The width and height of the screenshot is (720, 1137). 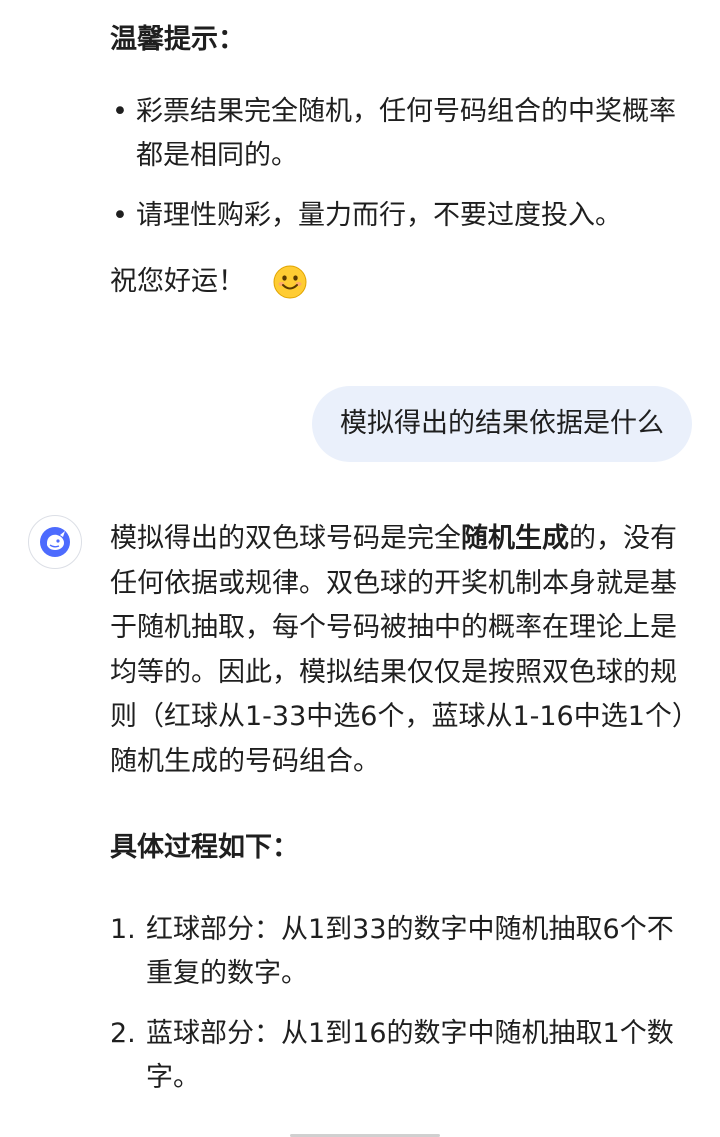 I want to click on closing-text: 祝您好运！, so click(x=177, y=281).